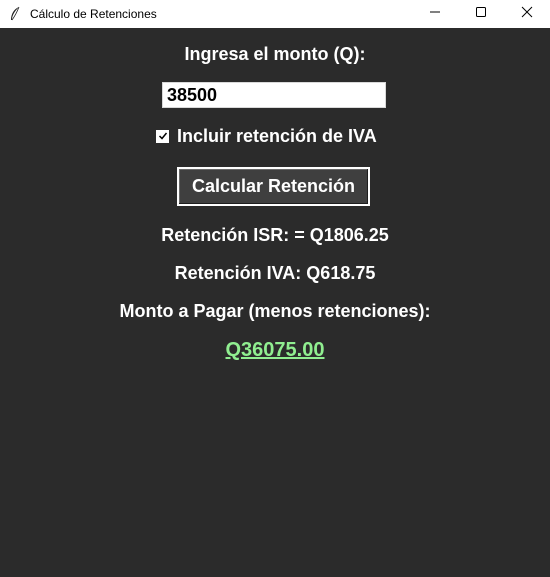  I want to click on feather-icon, so click(15, 14).